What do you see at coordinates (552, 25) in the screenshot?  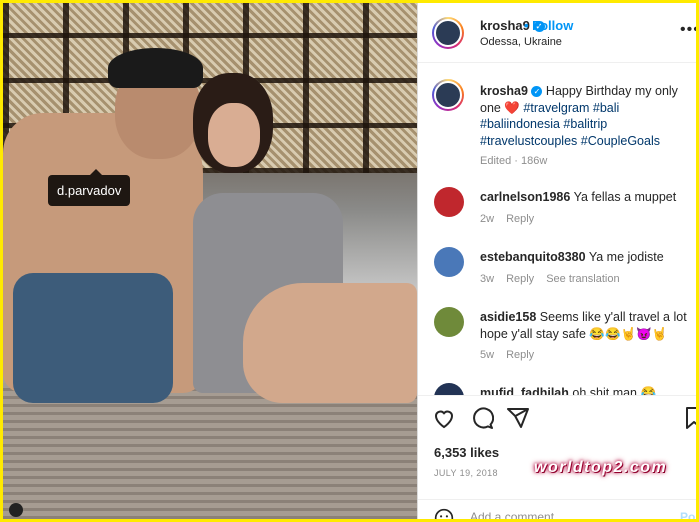 I see `follow-label: Follow` at bounding box center [552, 25].